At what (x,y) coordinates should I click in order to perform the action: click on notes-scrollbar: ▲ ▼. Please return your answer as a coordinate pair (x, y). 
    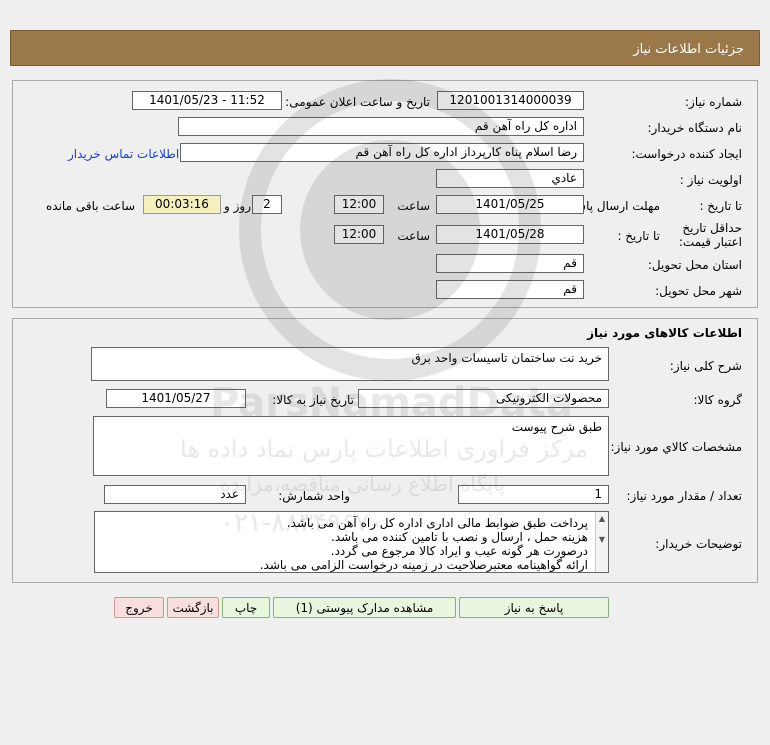
    Looking at the image, I should click on (601, 542).